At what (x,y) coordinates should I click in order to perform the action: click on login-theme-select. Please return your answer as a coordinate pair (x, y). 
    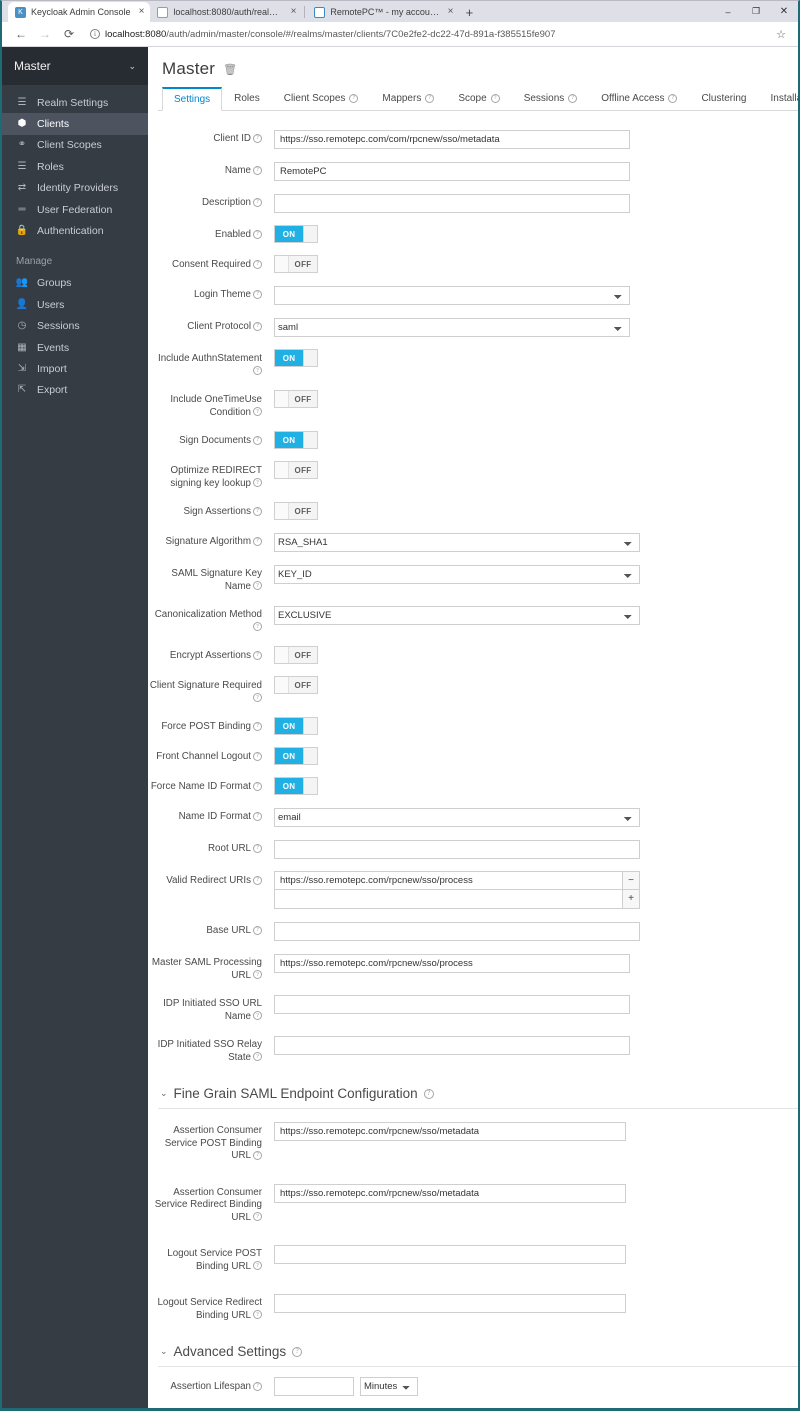
    Looking at the image, I should click on (452, 295).